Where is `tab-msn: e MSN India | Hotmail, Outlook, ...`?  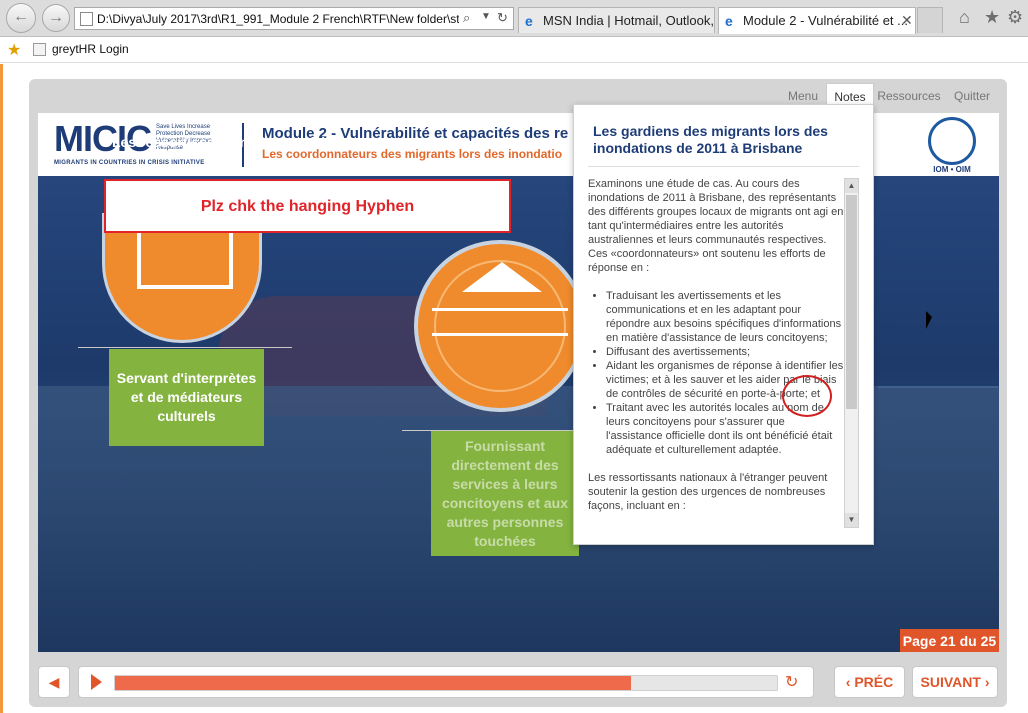 tab-msn: e MSN India | Hotmail, Outlook, ... is located at coordinates (616, 20).